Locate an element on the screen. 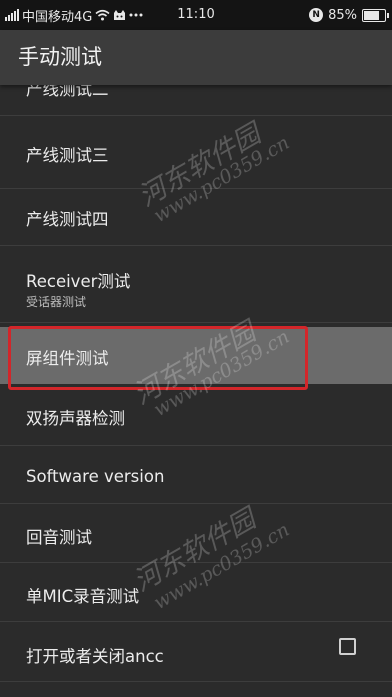  list-item-label: 单MIC录音测试 is located at coordinates (83, 596).